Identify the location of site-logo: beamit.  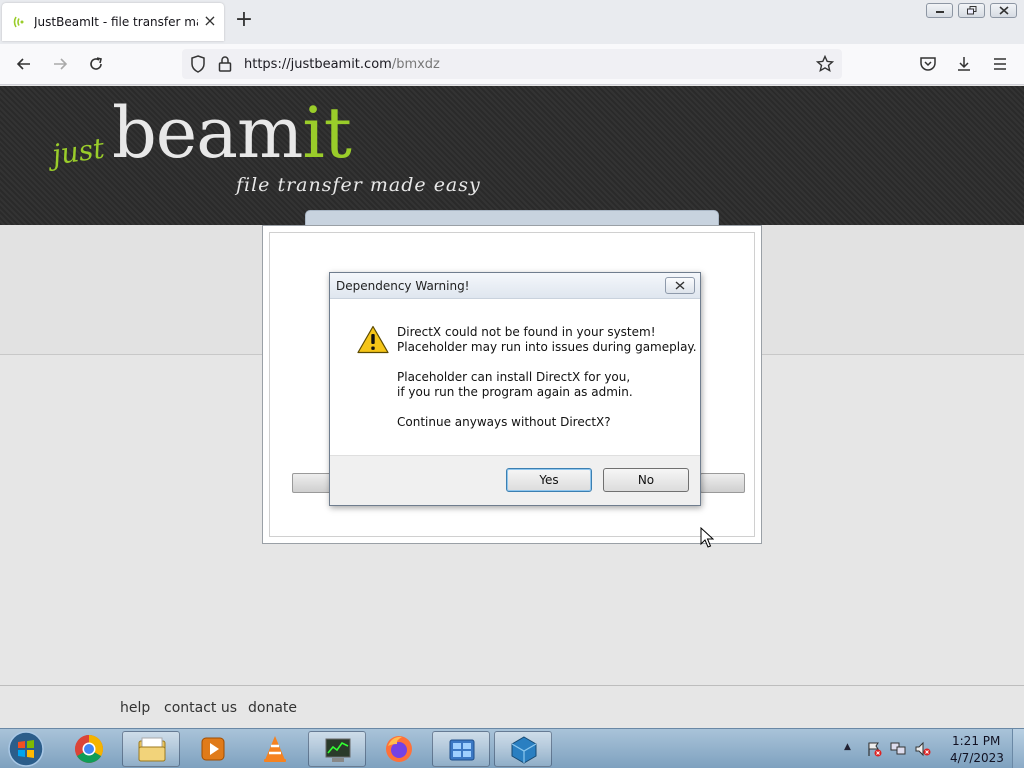
(232, 133).